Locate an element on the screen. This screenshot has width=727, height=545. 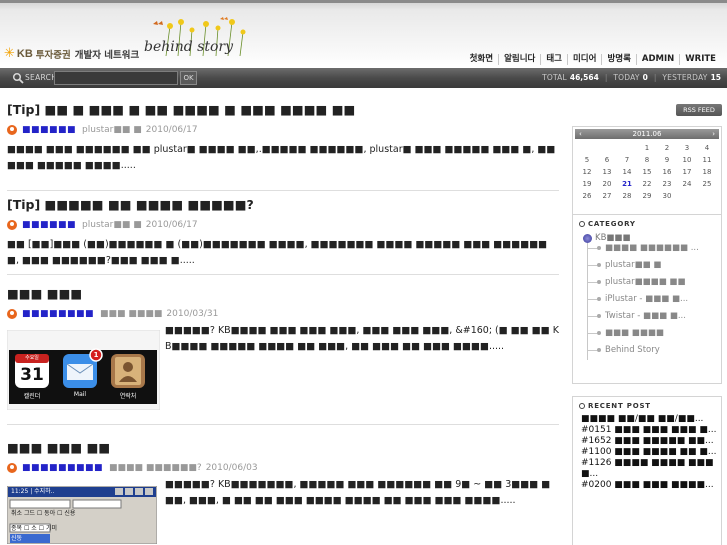
category-item: ■■■ ■■■■ is located at coordinates (653, 333).